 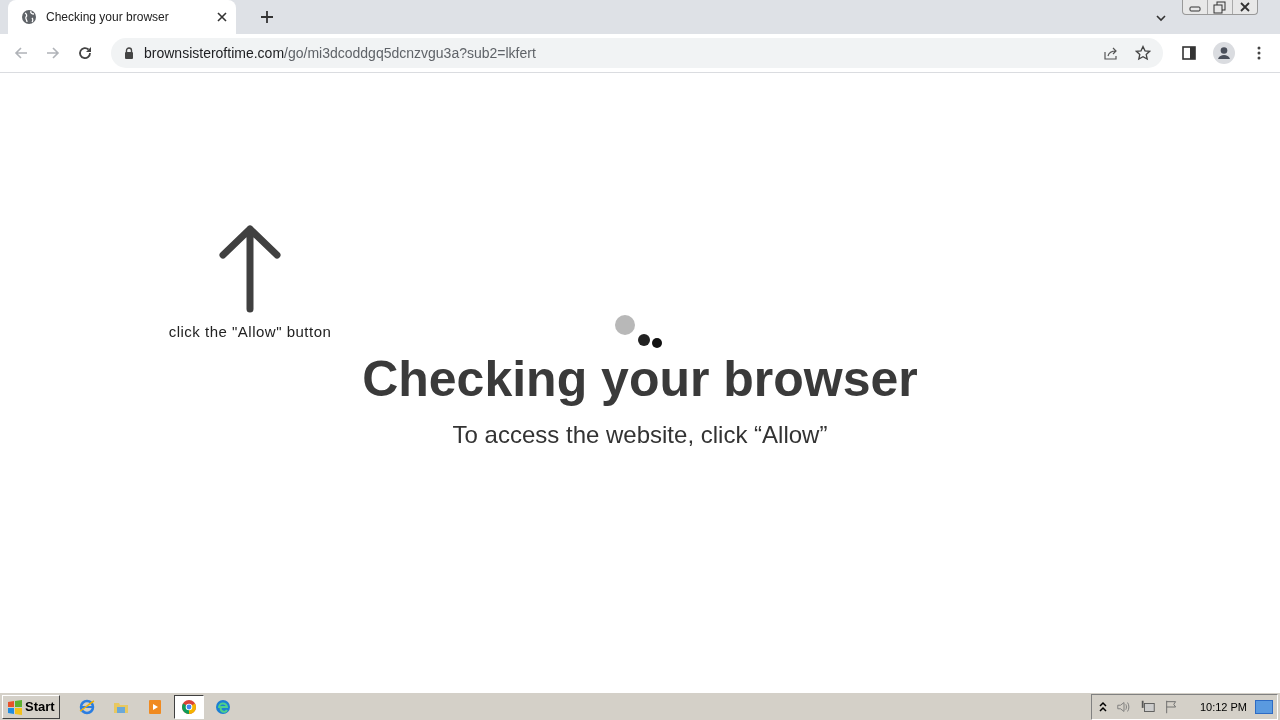 I want to click on network-icon, so click(x=1147, y=706).